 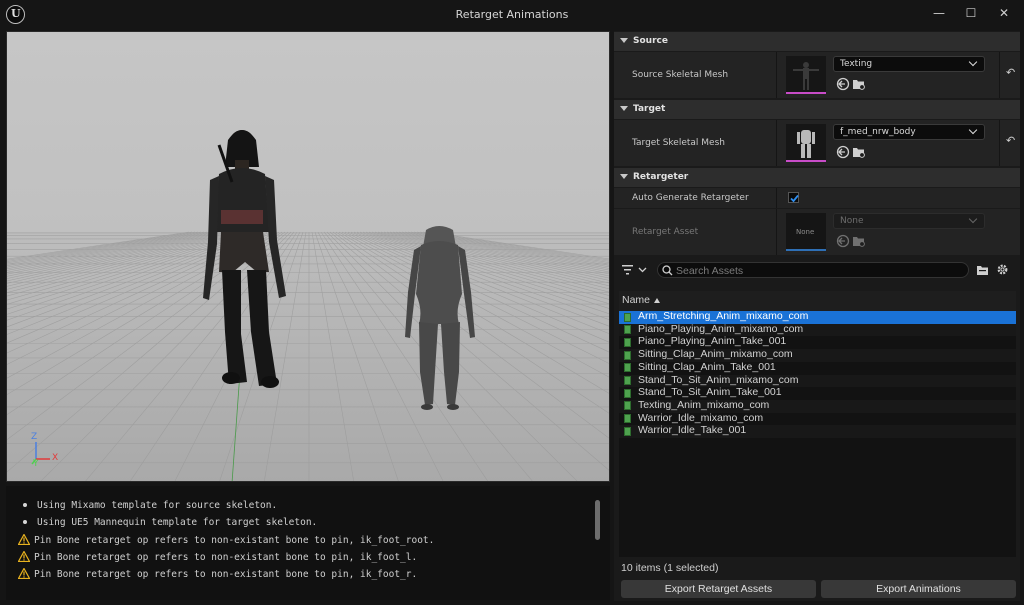 What do you see at coordinates (806, 143) in the screenshot?
I see `target-mesh-thumbnail` at bounding box center [806, 143].